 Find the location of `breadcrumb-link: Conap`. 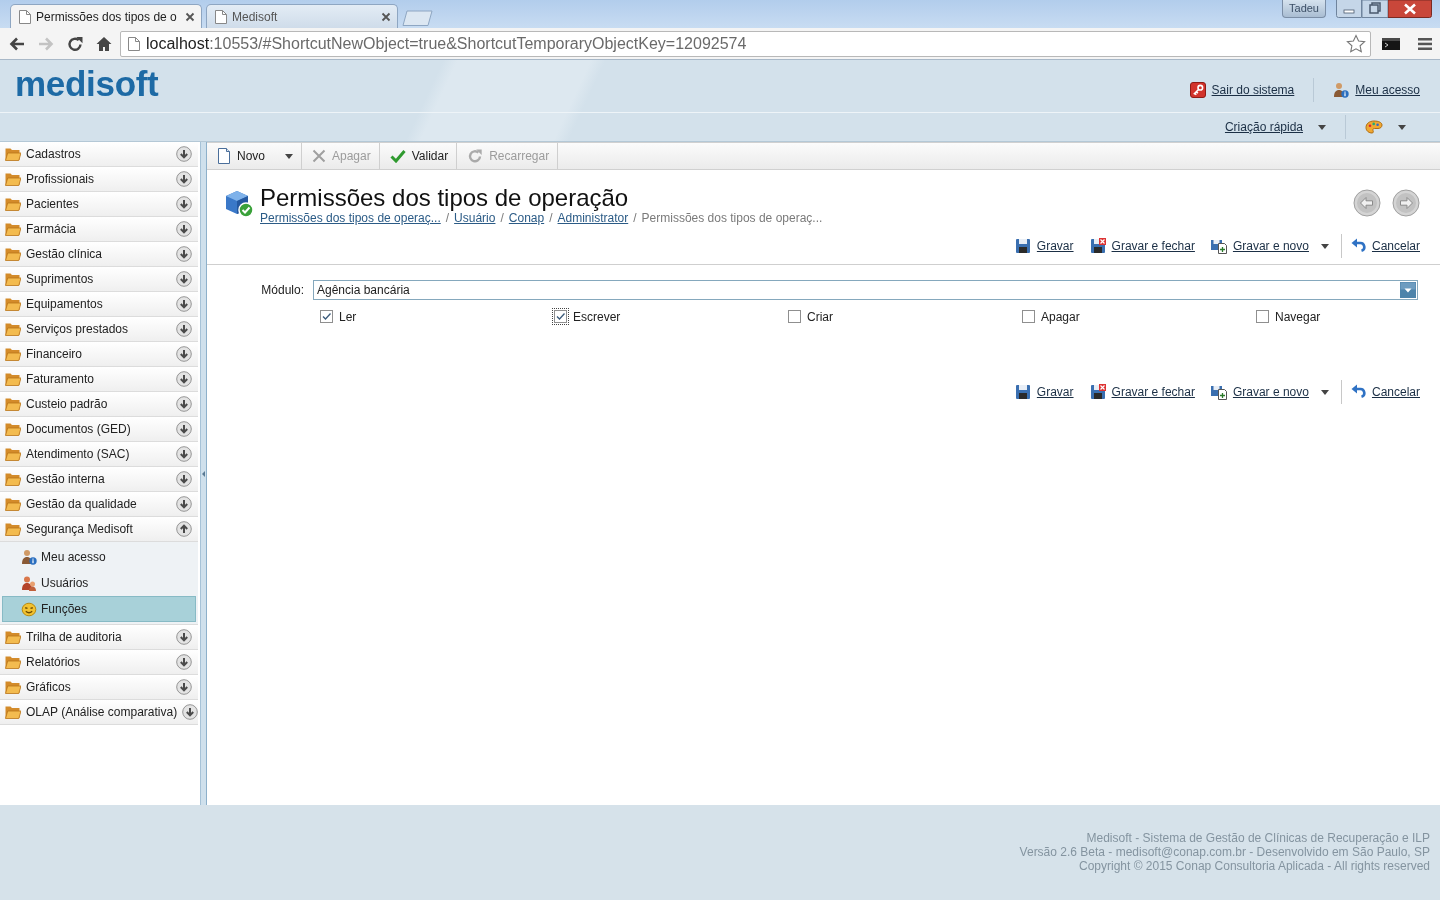

breadcrumb-link: Conap is located at coordinates (526, 218).